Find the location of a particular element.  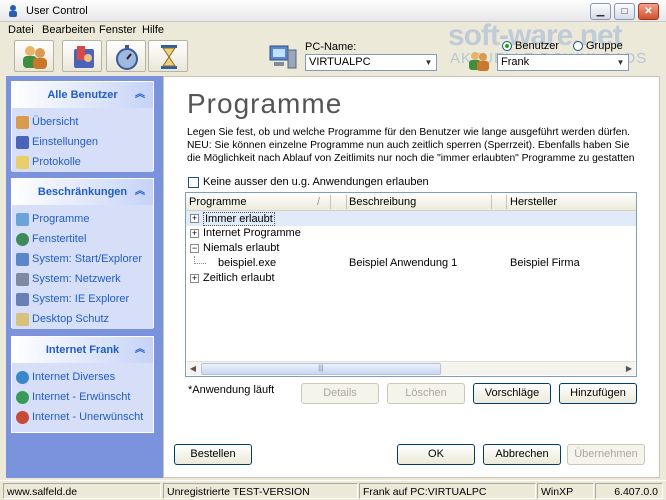

sidebar-item-einstellungen: Einstellungen is located at coordinates (82, 142).